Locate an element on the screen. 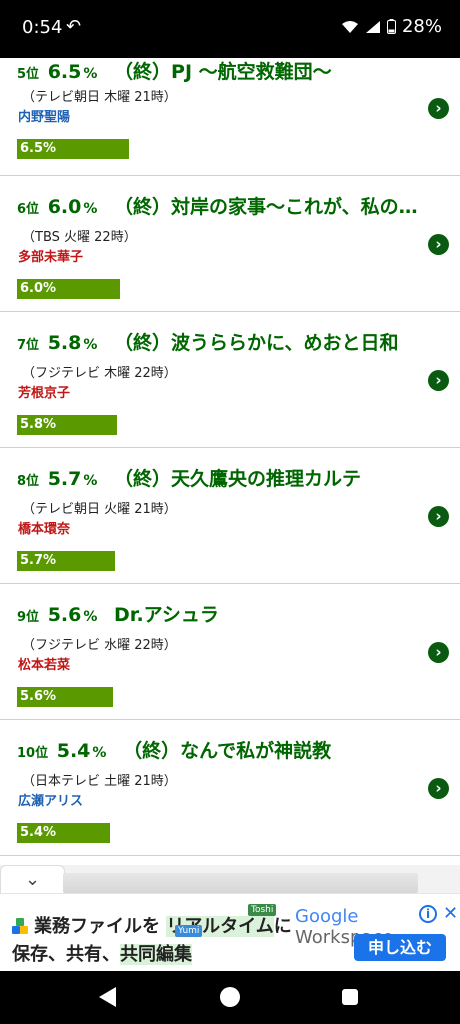 The image size is (460, 1024). rank-number: 6 is located at coordinates (22, 209).